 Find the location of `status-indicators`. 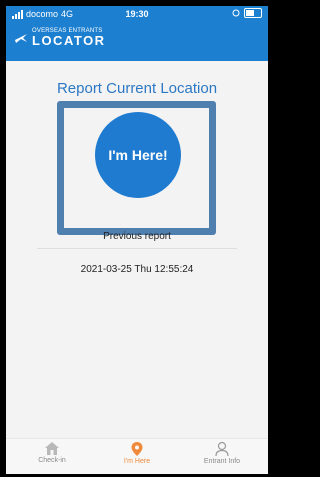

status-indicators is located at coordinates (247, 13).